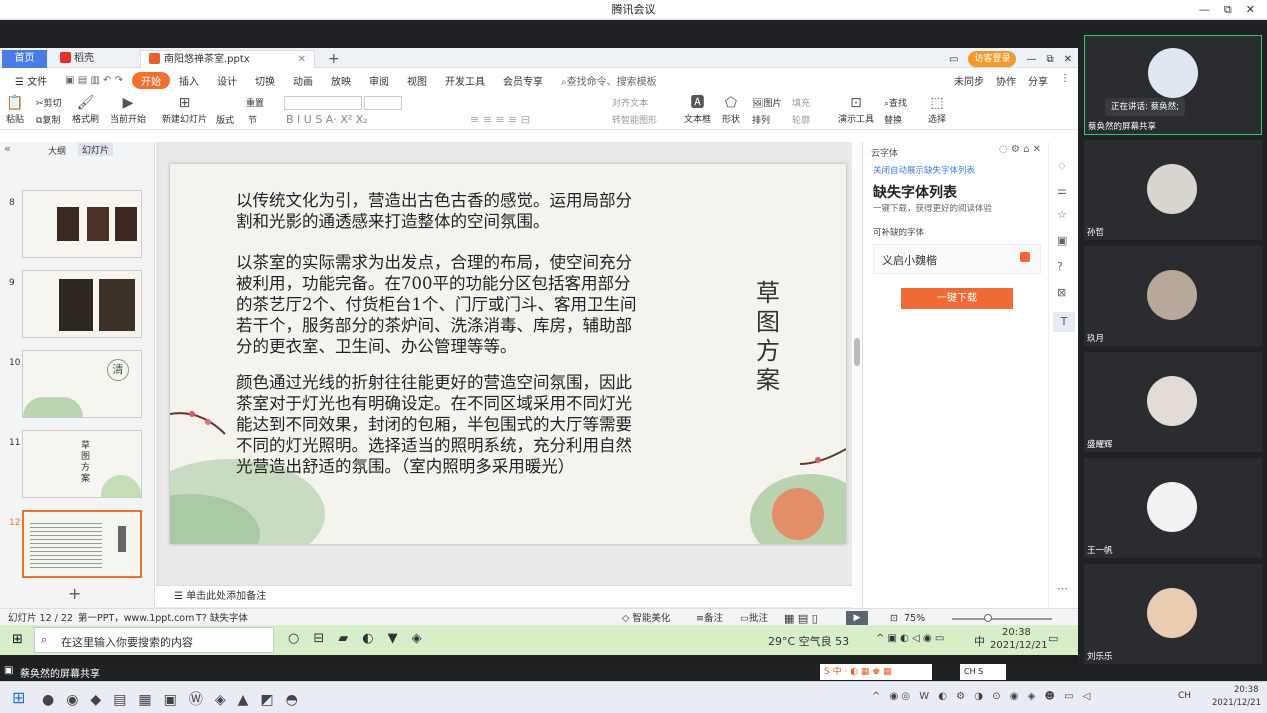 Image resolution: width=1267 pixels, height=713 pixels. I want to click on quick-access-icons: ▣ ▤ ▥ ↶ ↷, so click(94, 80).